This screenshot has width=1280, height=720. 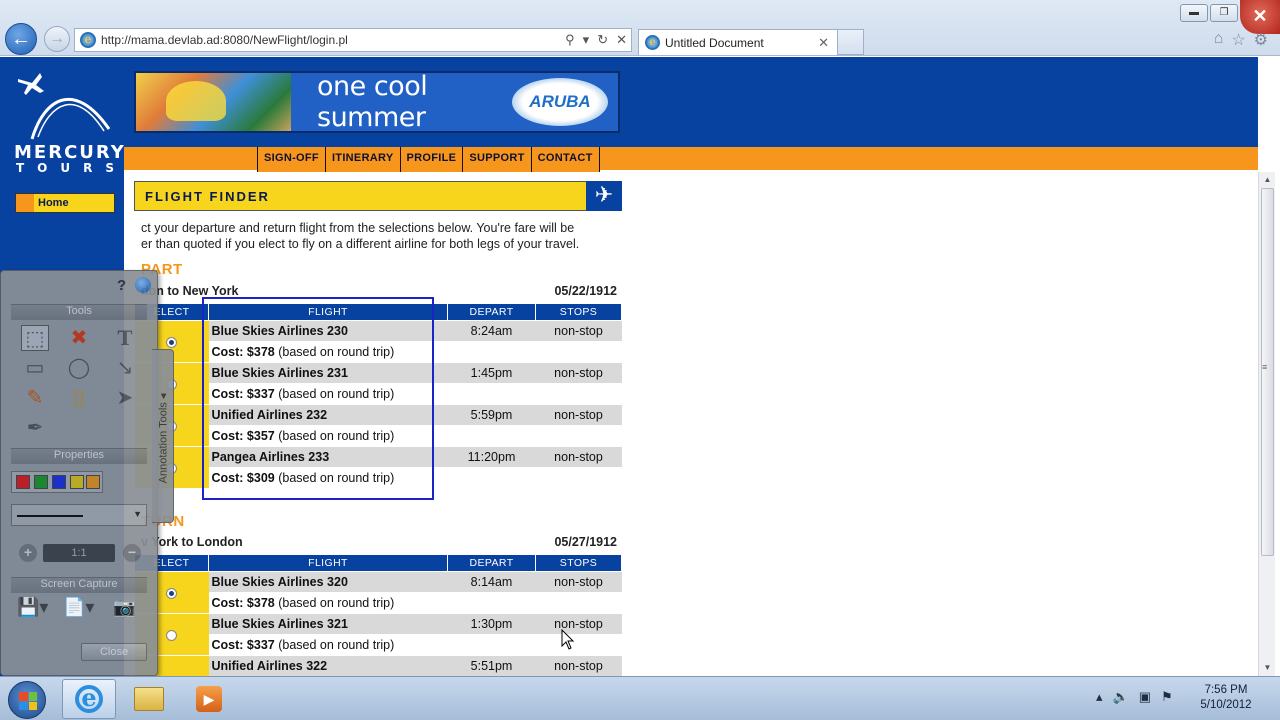 I want to click on camera-icon: 📷, so click(x=133, y=609).